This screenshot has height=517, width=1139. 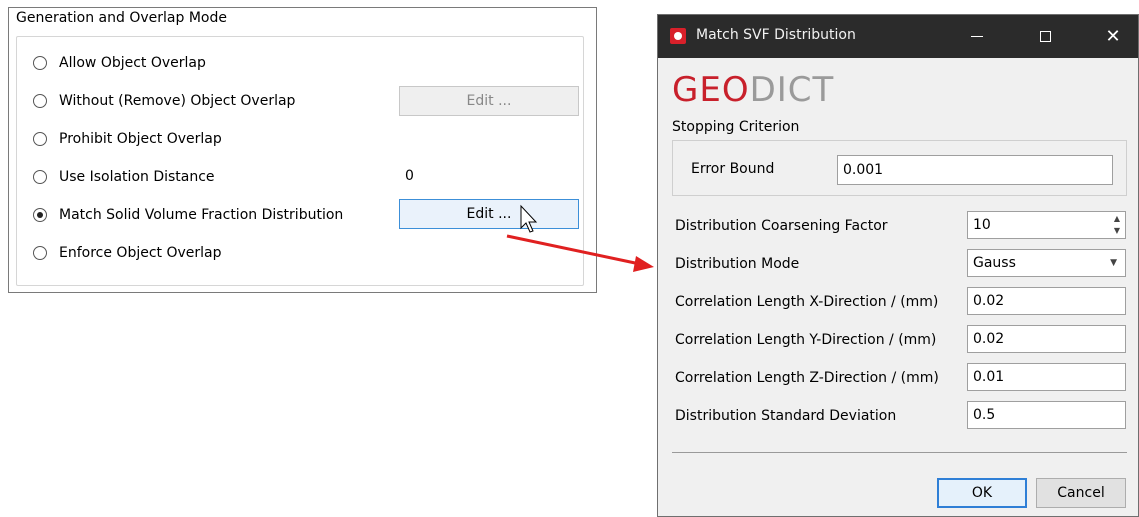 I want to click on corr-length-z-input: 0.01, so click(x=1046, y=377).